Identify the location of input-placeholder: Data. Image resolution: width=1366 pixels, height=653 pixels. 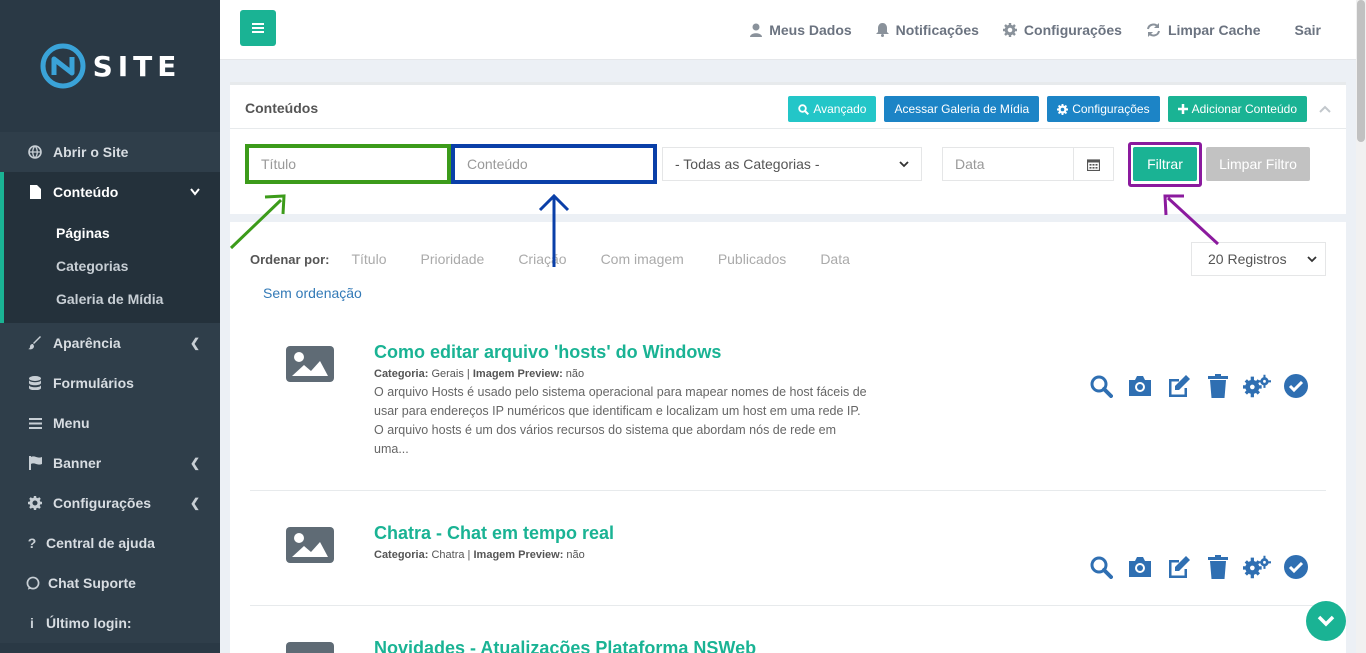
(970, 164).